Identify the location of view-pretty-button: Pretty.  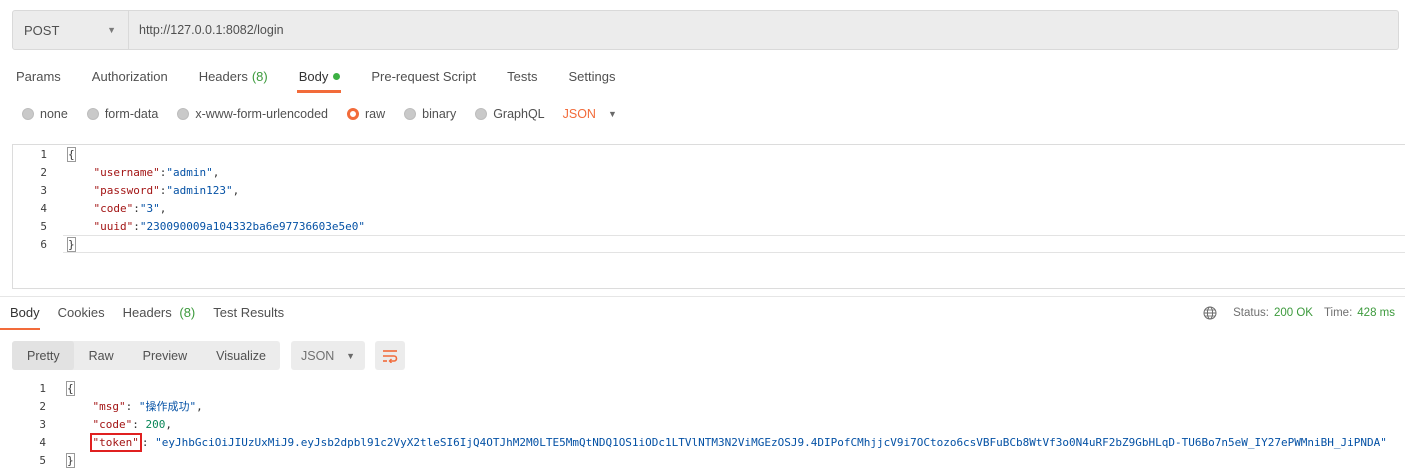
(43, 355).